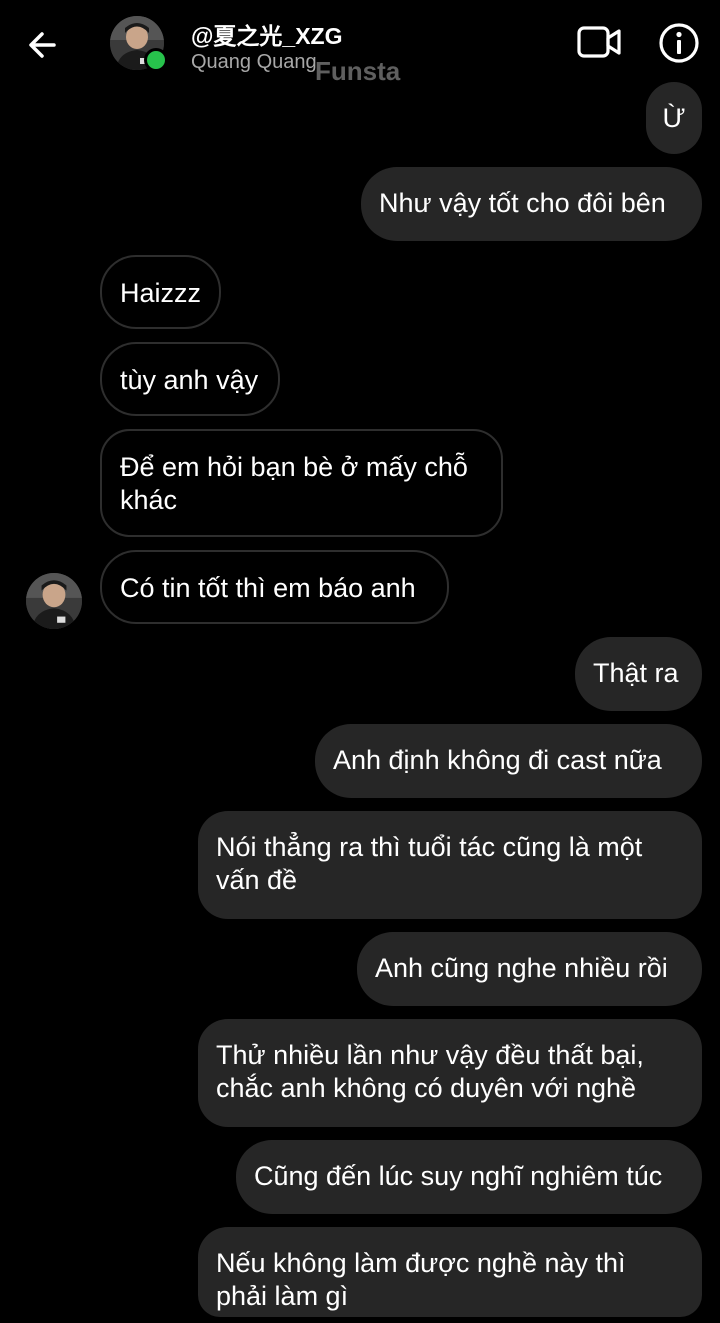 The height and width of the screenshot is (1323, 720). I want to click on message-bubble-incoming: tùy anh vậy, so click(190, 379).